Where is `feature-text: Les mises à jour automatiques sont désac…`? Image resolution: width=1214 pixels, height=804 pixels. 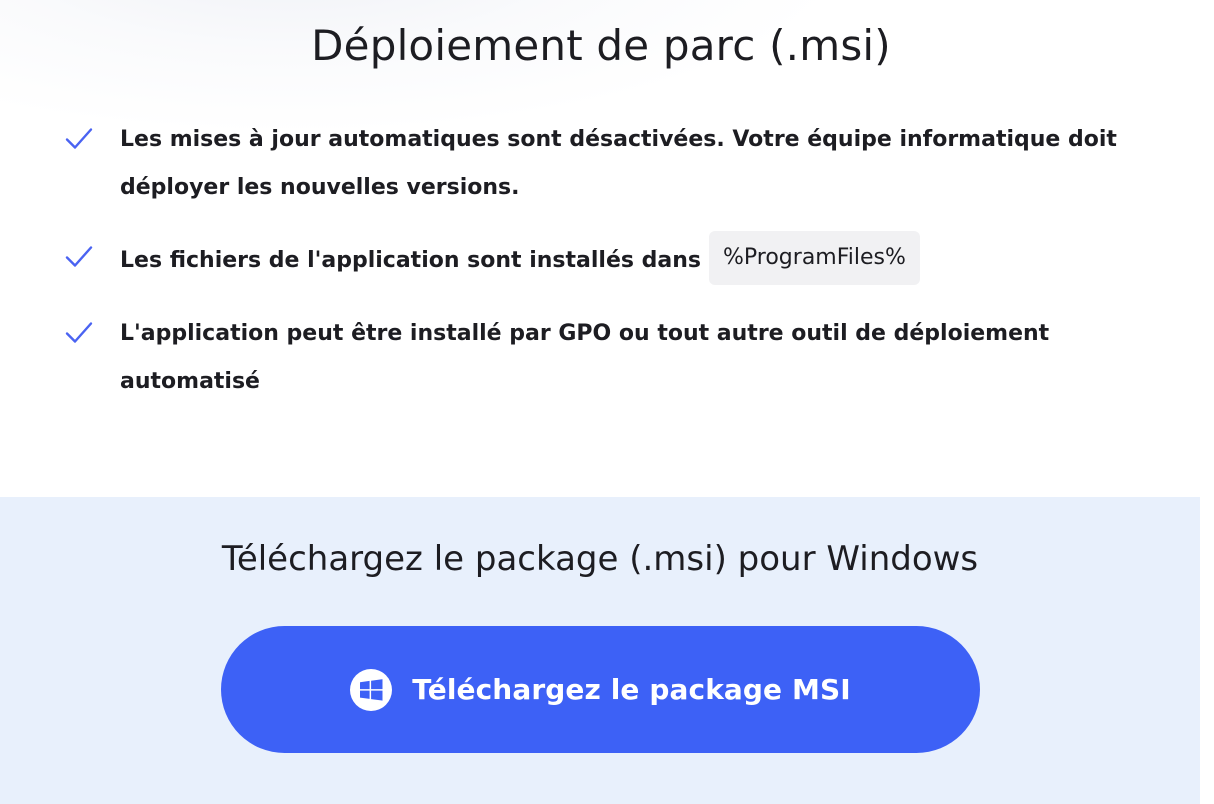 feature-text: Les mises à jour automatiques sont désac… is located at coordinates (618, 163).